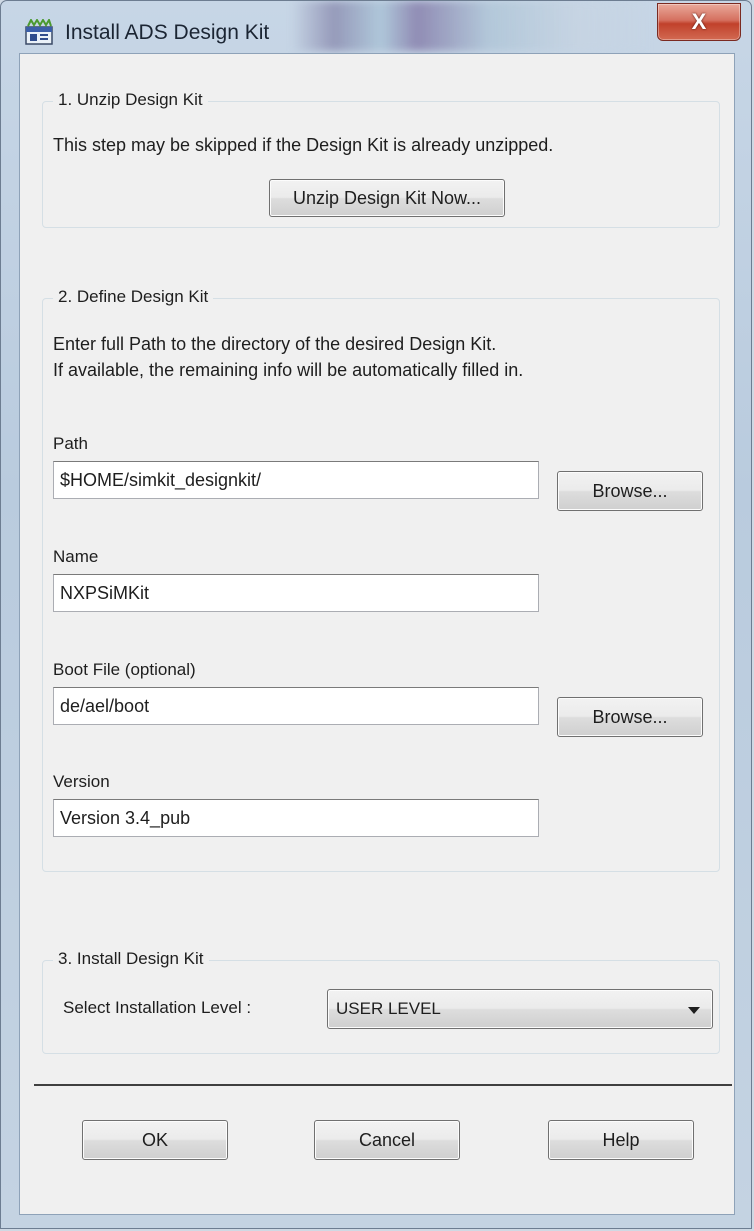  I want to click on title-bar-glass, so click(471, 26).